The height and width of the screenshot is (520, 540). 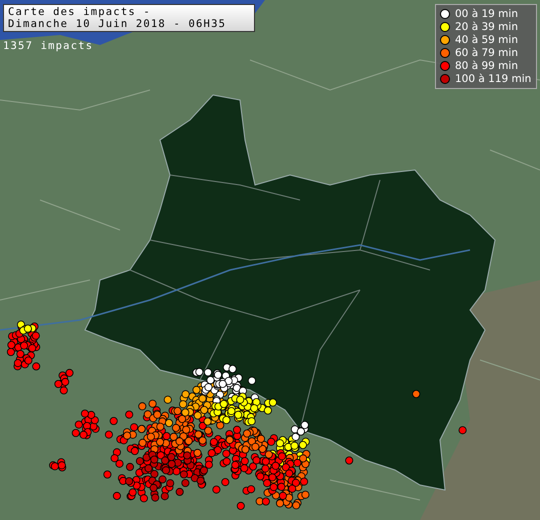 I want to click on legend-label: 40 à 59 min, so click(x=486, y=40).